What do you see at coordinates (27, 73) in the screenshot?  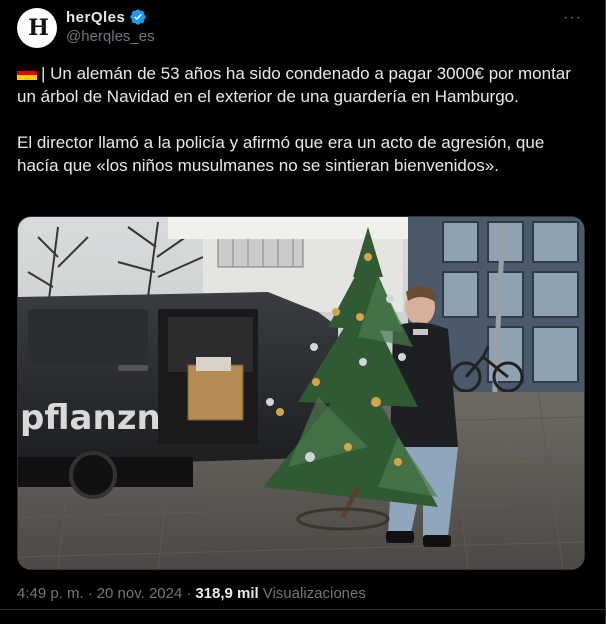 I see `germany-flag-icon` at bounding box center [27, 73].